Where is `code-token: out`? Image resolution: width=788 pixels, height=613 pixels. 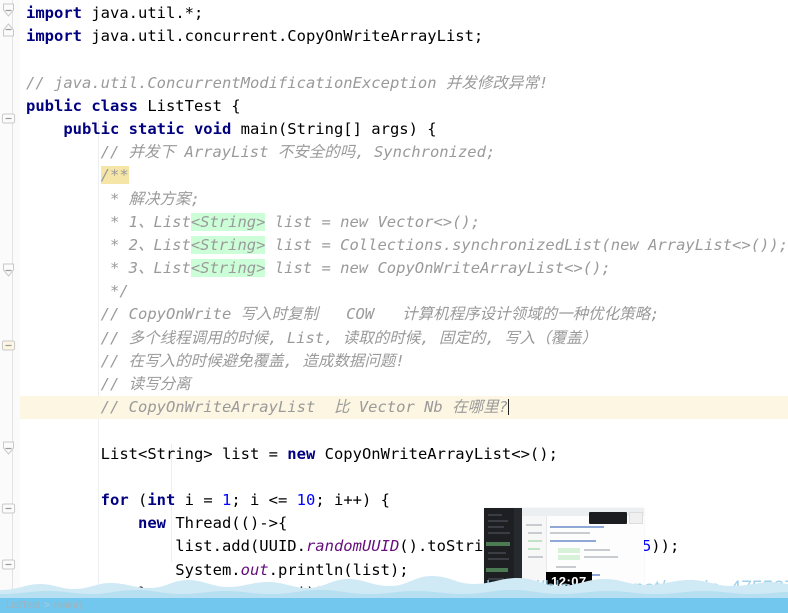 code-token: out is located at coordinates (254, 569).